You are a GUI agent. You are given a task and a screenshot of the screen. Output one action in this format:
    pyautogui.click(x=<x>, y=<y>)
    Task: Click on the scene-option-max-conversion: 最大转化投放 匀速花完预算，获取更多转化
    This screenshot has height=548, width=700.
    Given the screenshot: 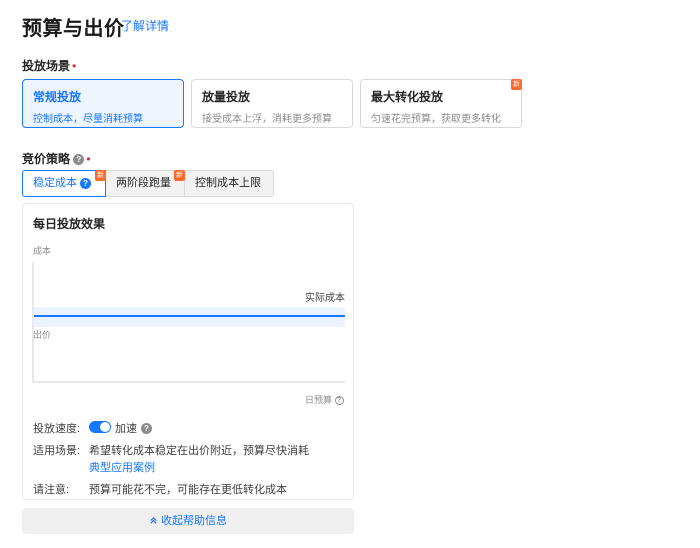 What is the action you would take?
    pyautogui.click(x=441, y=103)
    